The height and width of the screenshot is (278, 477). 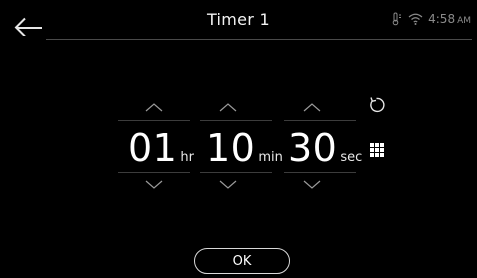 I want to click on hours-down-button, so click(x=154, y=185).